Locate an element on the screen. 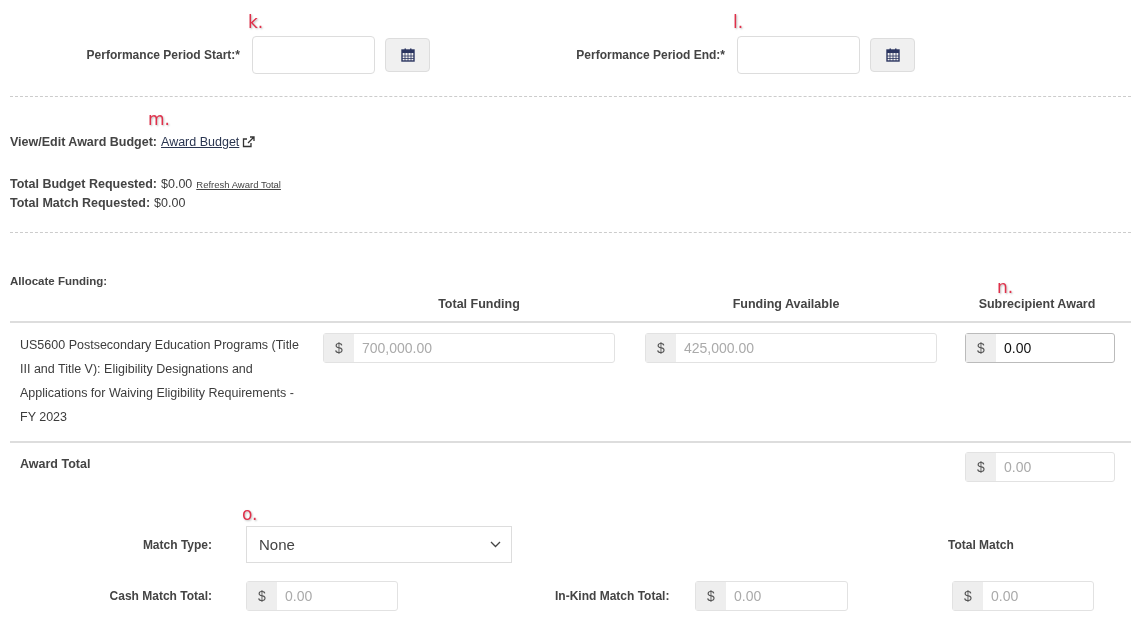 Image resolution: width=1131 pixels, height=635 pixels. total-label: Total Budget Requested: is located at coordinates (83, 184).